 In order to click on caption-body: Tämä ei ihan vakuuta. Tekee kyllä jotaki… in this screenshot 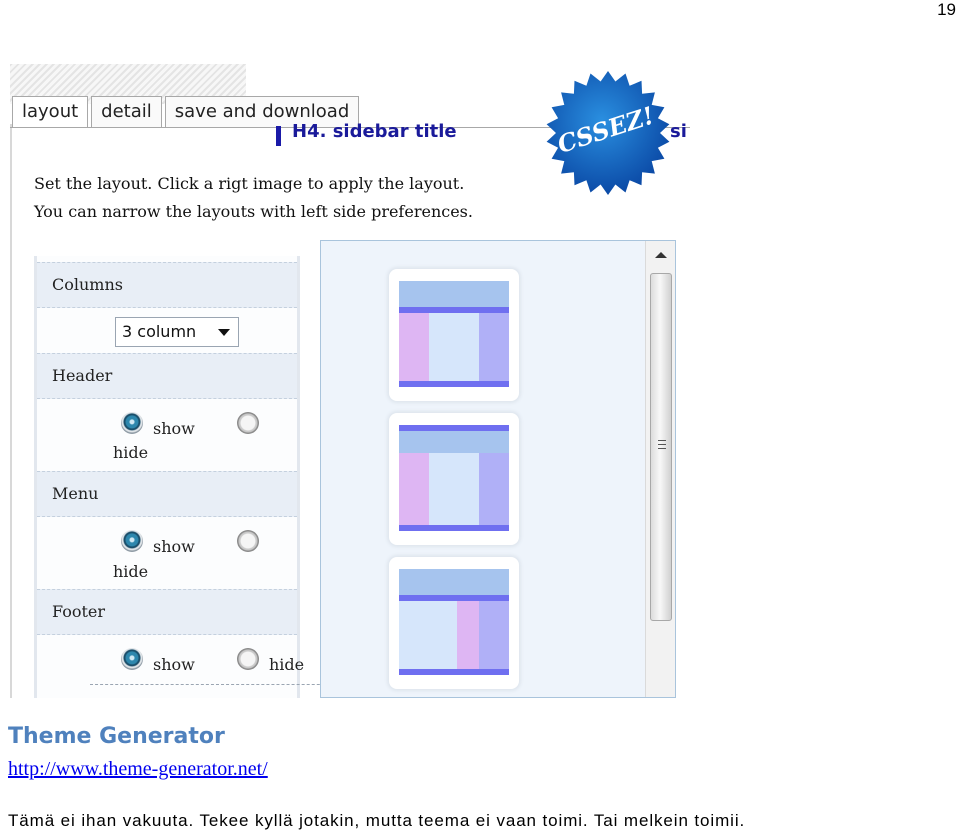, I will do `click(377, 820)`.